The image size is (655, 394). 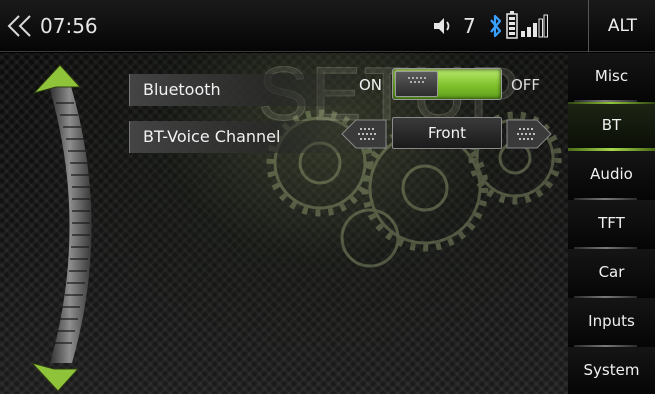 I want to click on clock: 07:56, so click(x=69, y=26).